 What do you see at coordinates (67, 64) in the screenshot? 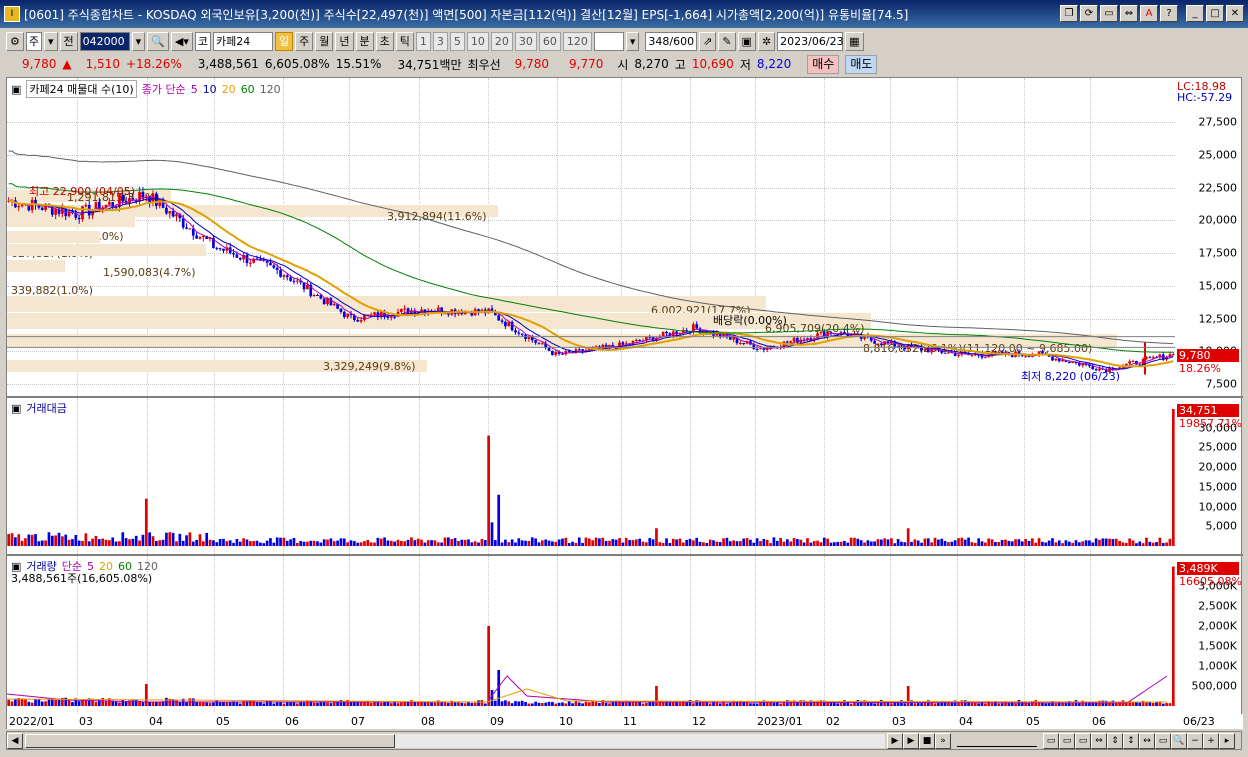
I see `up-arrow-icon: ▲` at bounding box center [67, 64].